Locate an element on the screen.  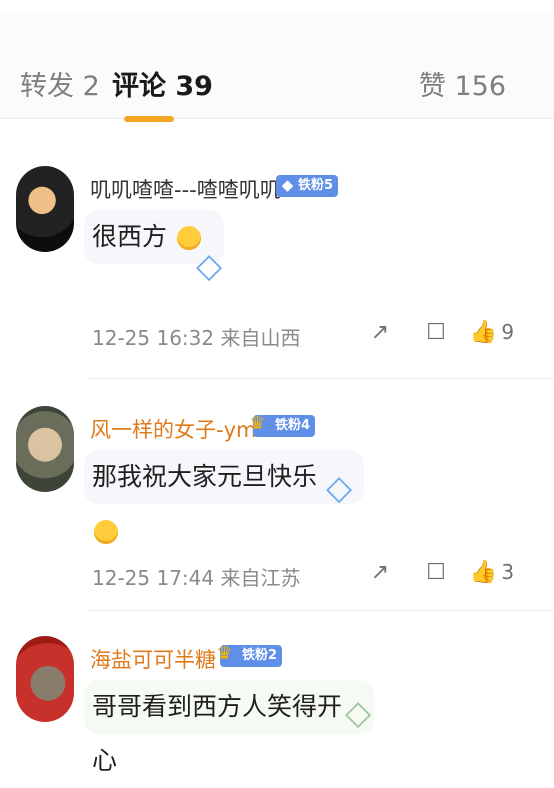
comment-text: 那我祝大家元旦快乐 is located at coordinates (205, 476).